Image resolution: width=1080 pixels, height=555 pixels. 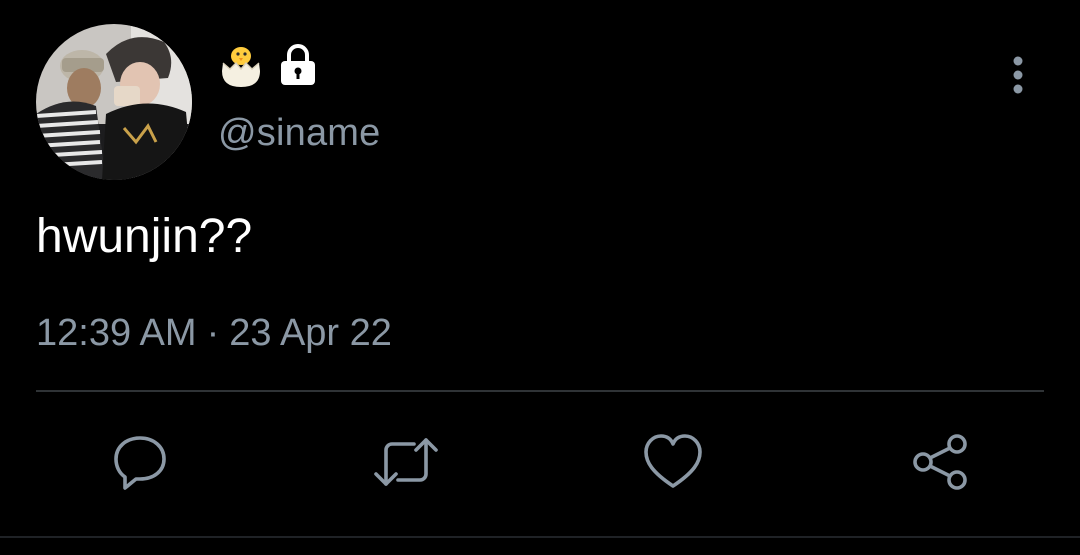 What do you see at coordinates (144, 236) in the screenshot?
I see `tweet-text: hwunjin??` at bounding box center [144, 236].